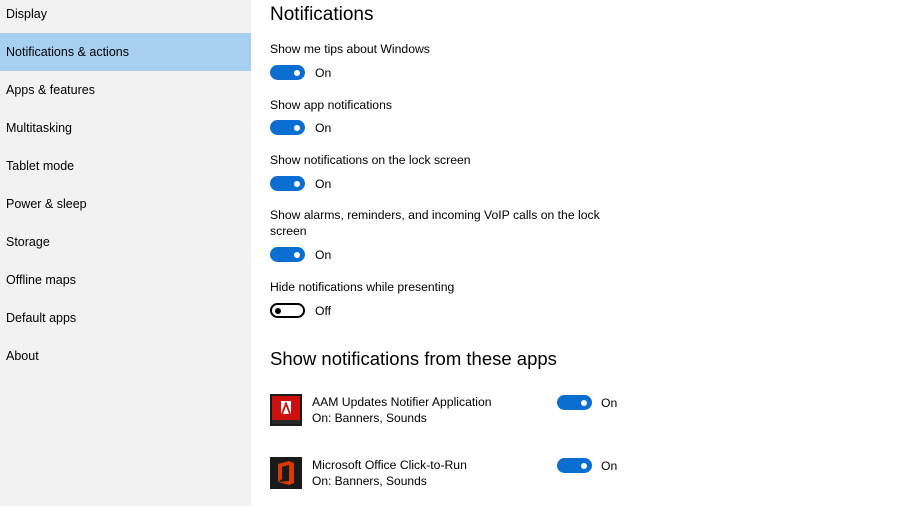  I want to click on app-detail-office: On: Banners, Sounds, so click(369, 481).